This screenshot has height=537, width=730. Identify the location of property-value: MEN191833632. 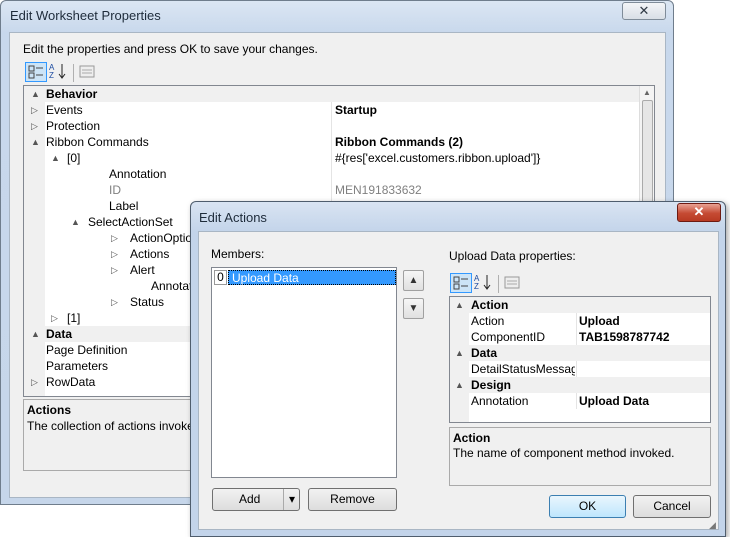
(485, 190).